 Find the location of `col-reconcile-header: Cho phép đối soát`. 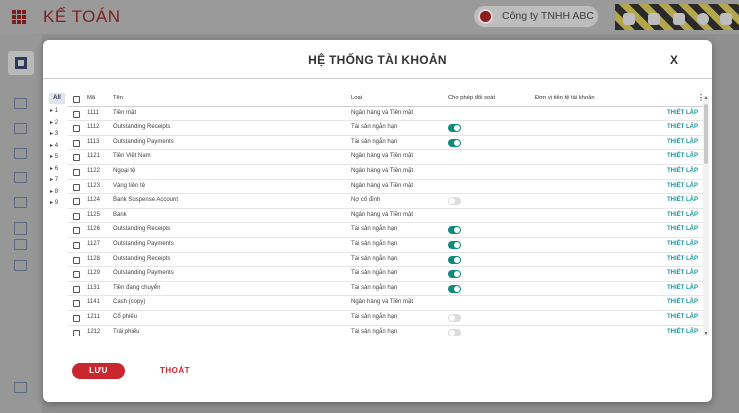

col-reconcile-header: Cho phép đối soát is located at coordinates (471, 98).